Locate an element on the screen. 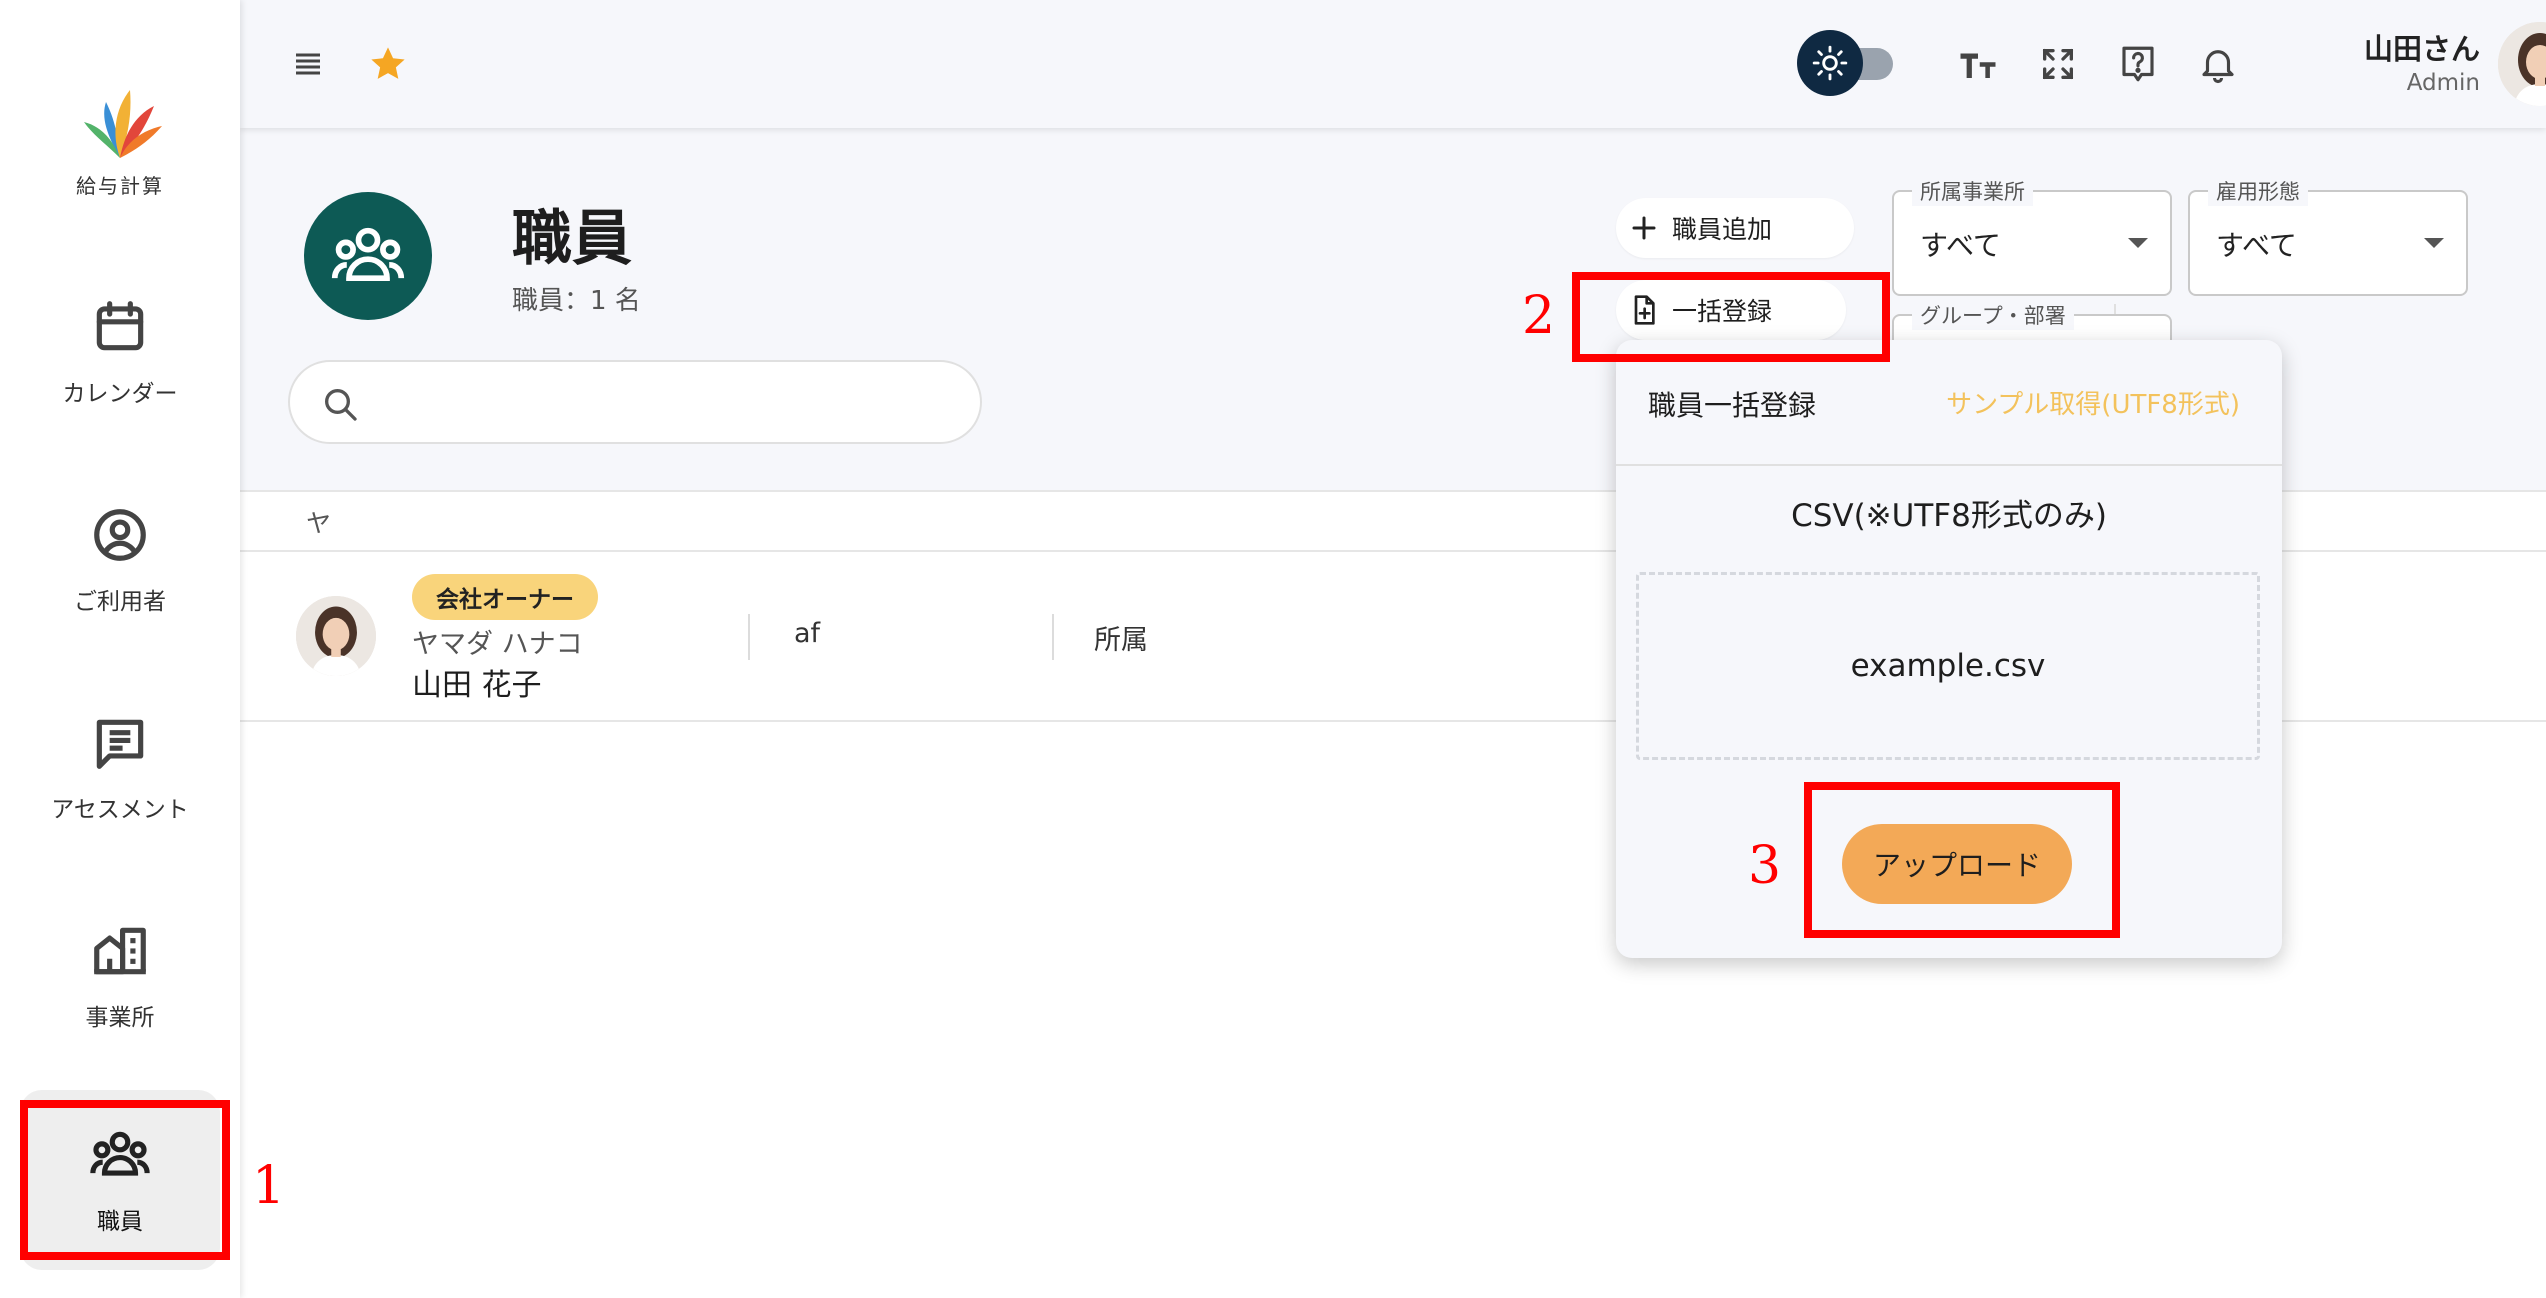 The width and height of the screenshot is (2546, 1298). csv-label: CSV(※UTF8形式のみ) is located at coordinates (1949, 516).